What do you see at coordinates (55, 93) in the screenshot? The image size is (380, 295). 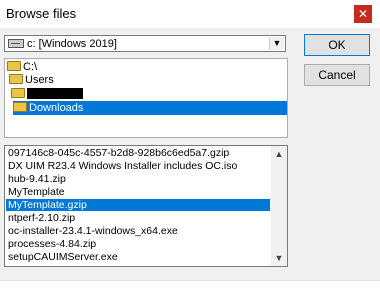 I see `redacted-folder-name` at bounding box center [55, 93].